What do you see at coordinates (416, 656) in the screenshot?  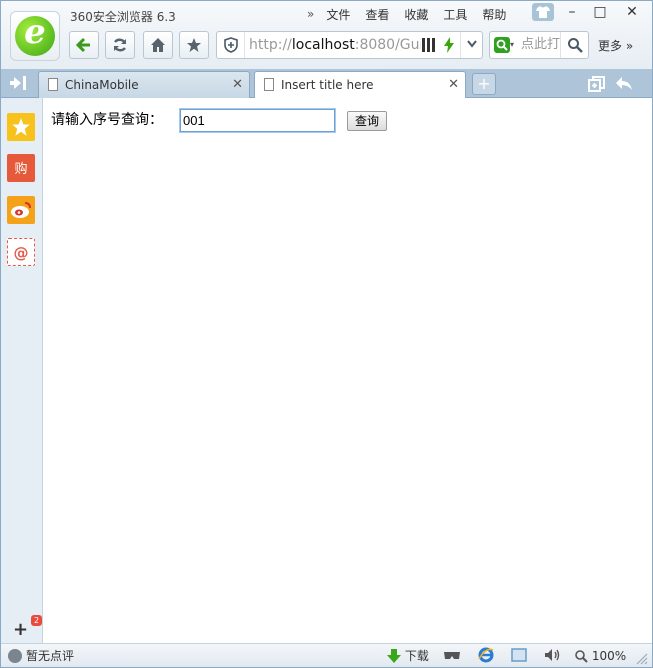 I see `download-label: 下载` at bounding box center [416, 656].